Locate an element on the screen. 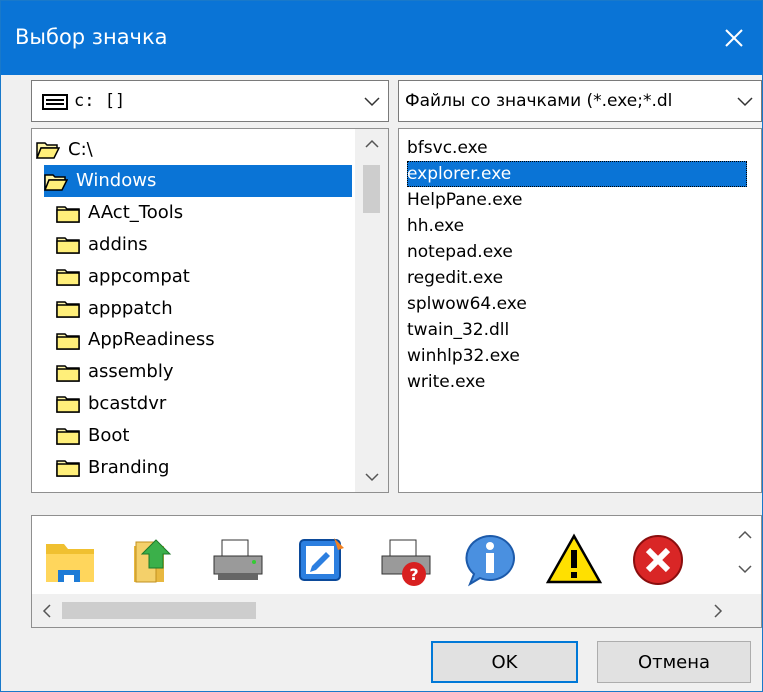 Image resolution: width=763 pixels, height=692 pixels. tree-item: addins is located at coordinates (102, 244).